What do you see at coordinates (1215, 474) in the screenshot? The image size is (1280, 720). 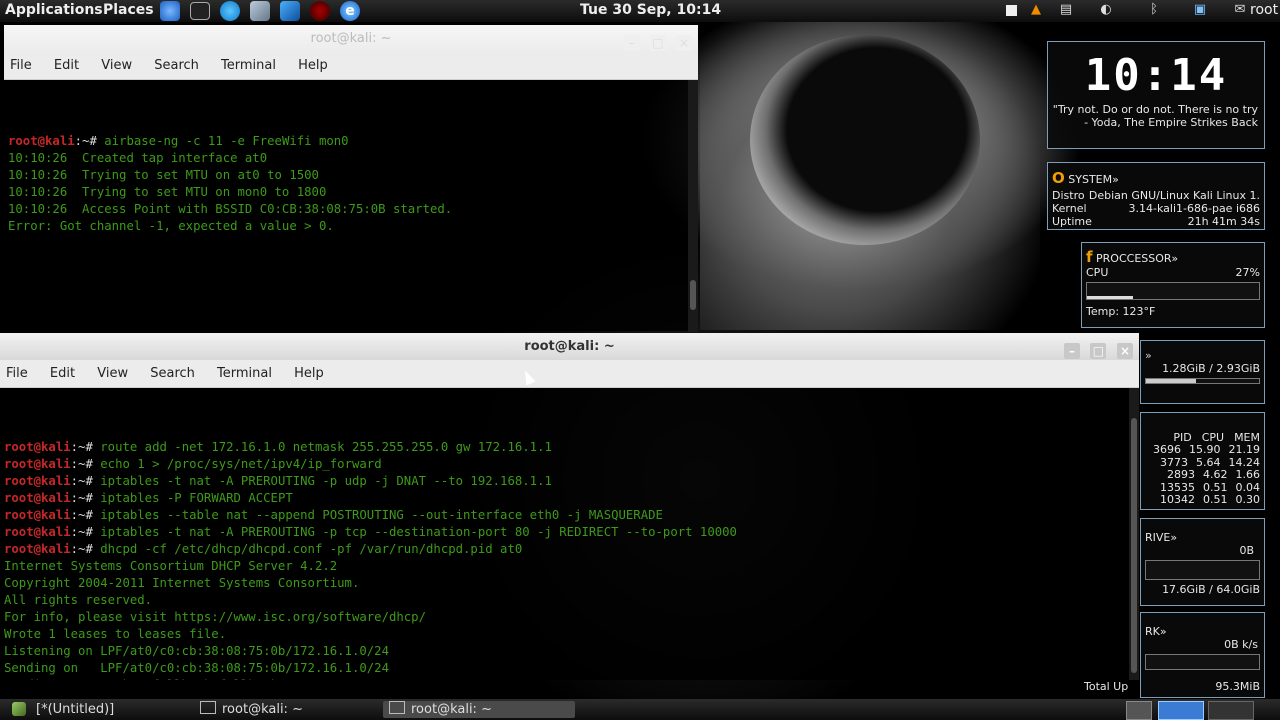 I see `process-cell: 4.62` at bounding box center [1215, 474].